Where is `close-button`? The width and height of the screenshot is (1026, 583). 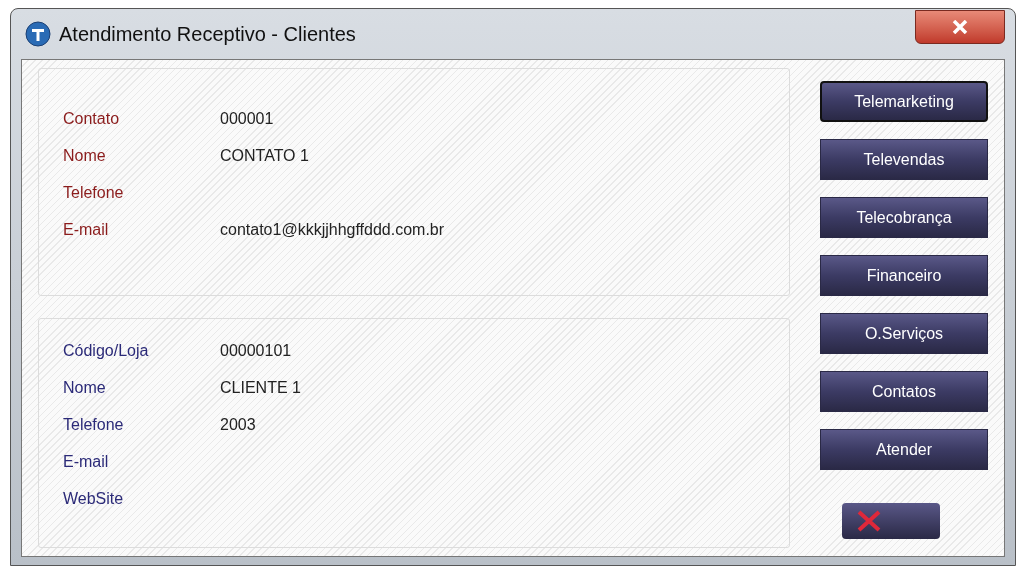
close-button is located at coordinates (960, 27).